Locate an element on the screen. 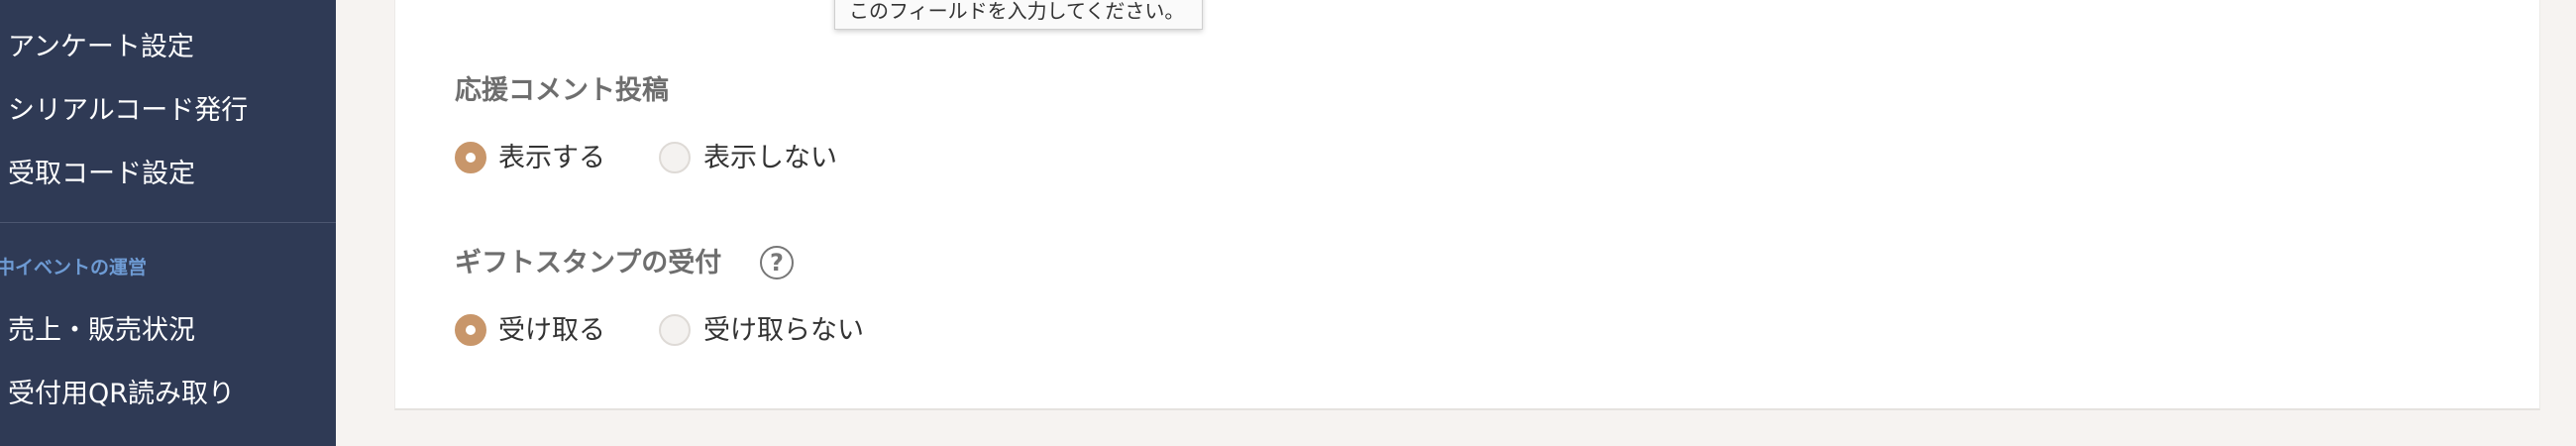 This screenshot has width=2576, height=446. support-comment-label: 応援コメント投稿 is located at coordinates (562, 91).